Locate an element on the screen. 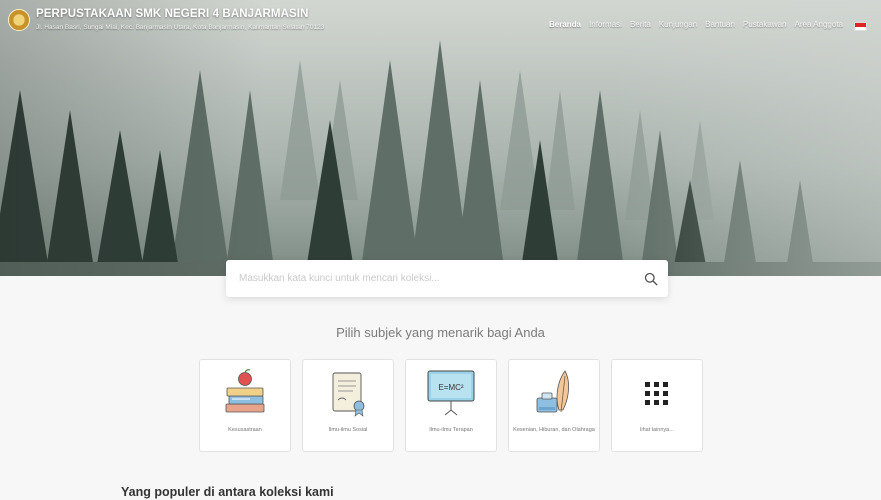 This screenshot has height=500, width=881. popular-heading: Yang populer di antara koleksi kami is located at coordinates (227, 492).